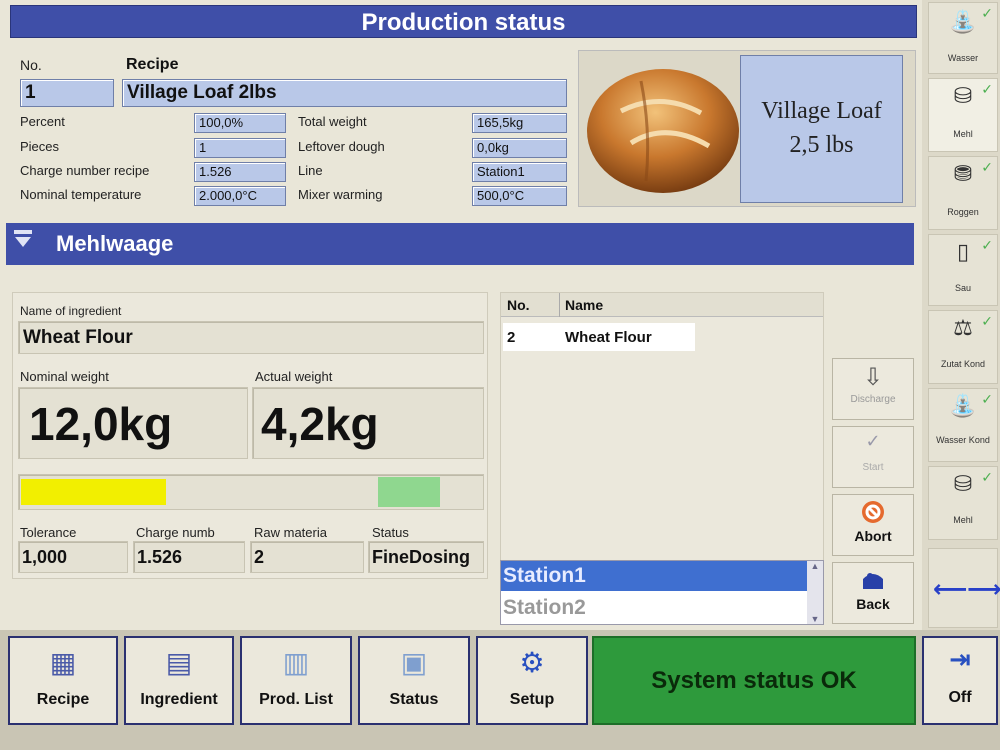 Image resolution: width=1000 pixels, height=750 pixels. Describe the element at coordinates (414, 699) in the screenshot. I see `status-button-label: Status` at that location.